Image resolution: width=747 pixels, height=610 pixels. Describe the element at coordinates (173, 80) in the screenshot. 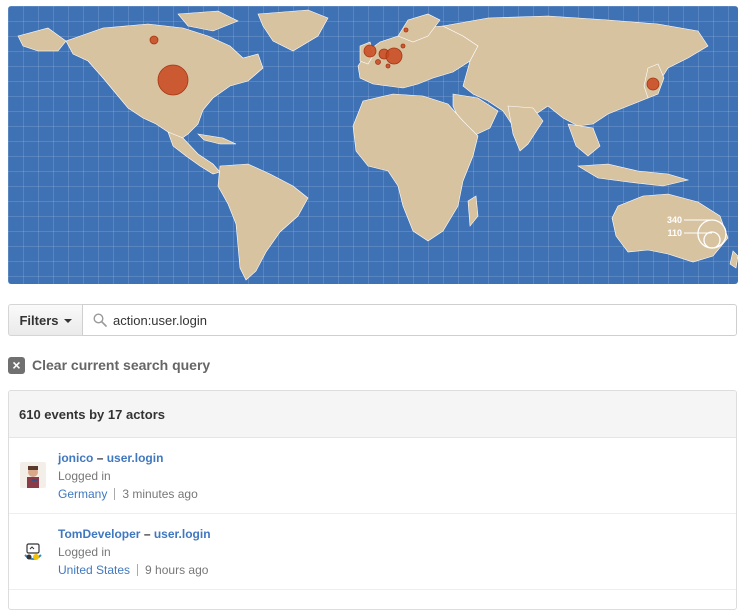

I see `bubble-united-states` at that location.